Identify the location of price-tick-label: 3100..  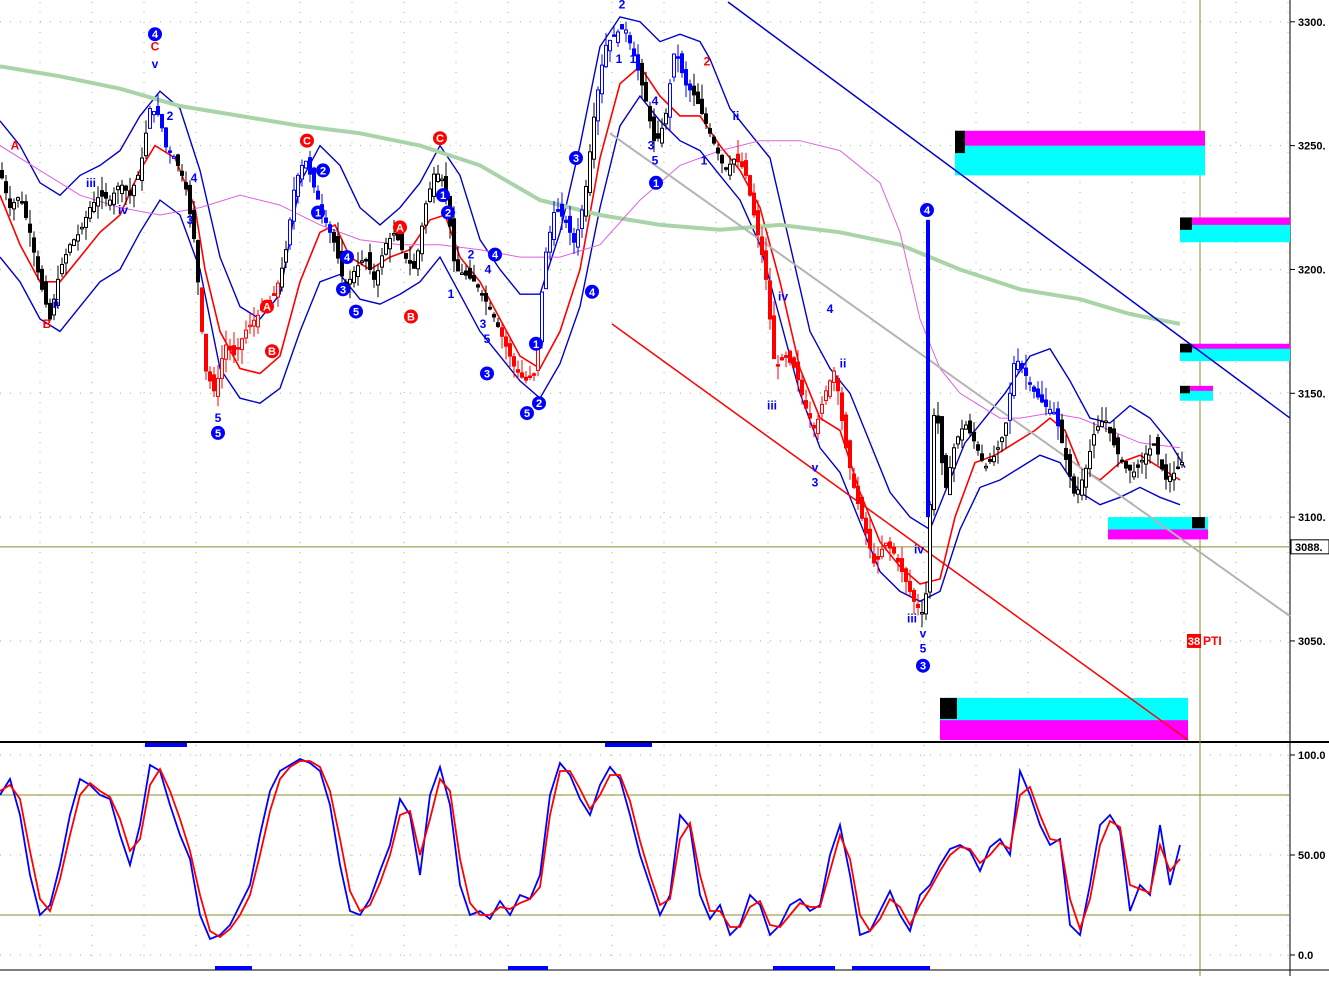
(1312, 518).